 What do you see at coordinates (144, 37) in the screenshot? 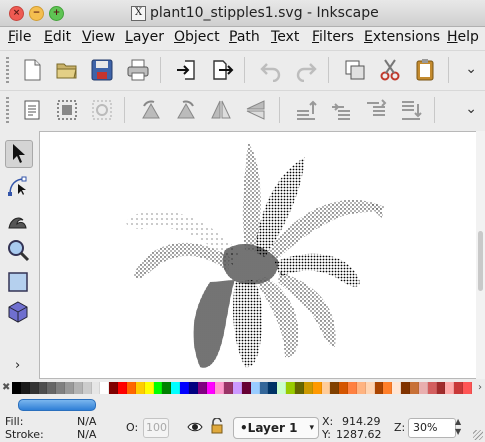
I see `menu-layer: Layer` at bounding box center [144, 37].